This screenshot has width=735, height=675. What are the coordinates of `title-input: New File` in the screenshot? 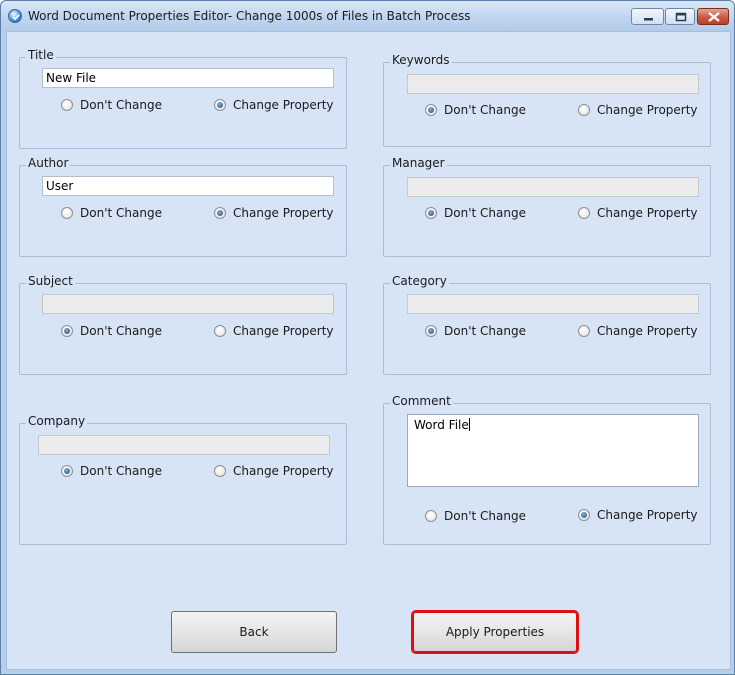 It's located at (188, 78).